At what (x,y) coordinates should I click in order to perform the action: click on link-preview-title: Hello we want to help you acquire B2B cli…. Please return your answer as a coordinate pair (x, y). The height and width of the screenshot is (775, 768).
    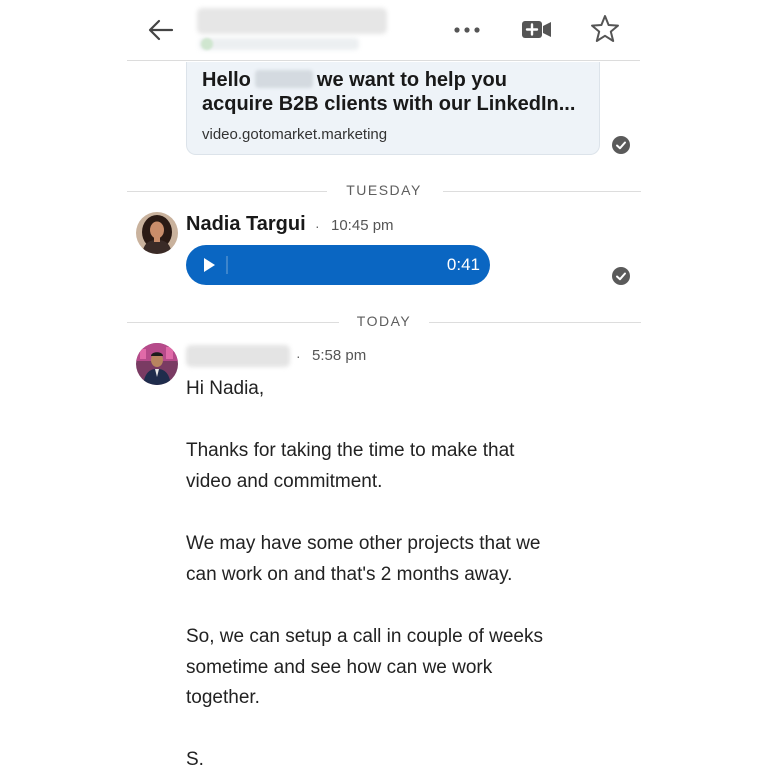
    Looking at the image, I should click on (397, 92).